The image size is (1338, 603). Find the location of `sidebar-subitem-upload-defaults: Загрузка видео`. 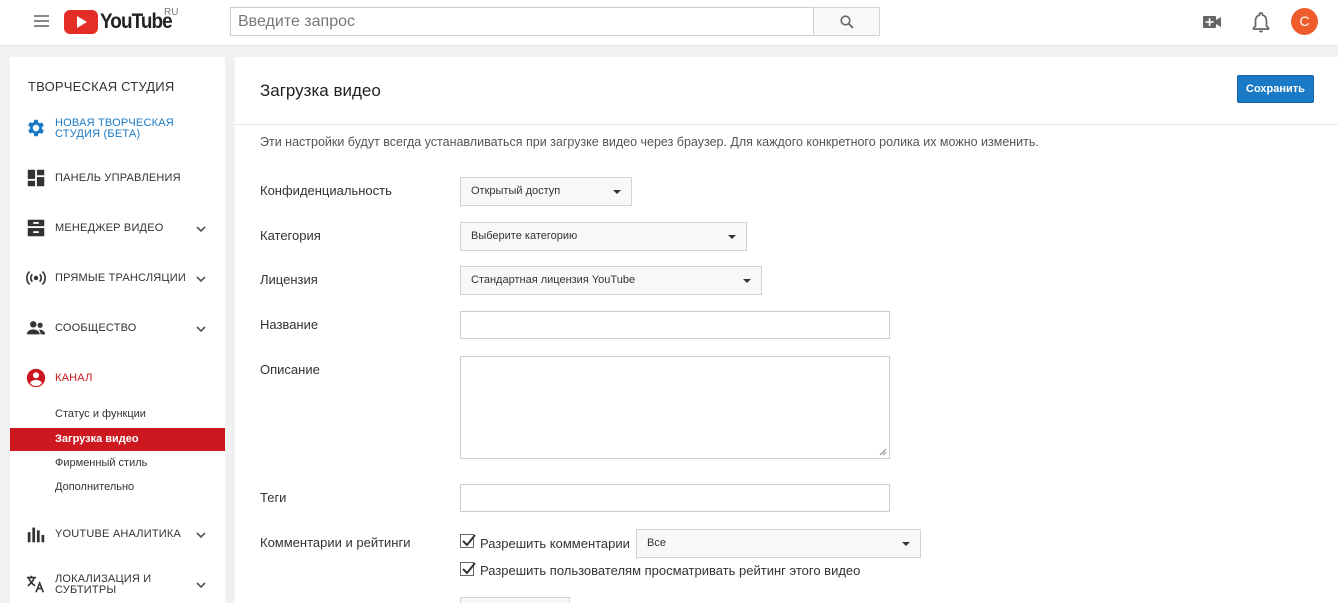

sidebar-subitem-upload-defaults: Загрузка видео is located at coordinates (117, 439).